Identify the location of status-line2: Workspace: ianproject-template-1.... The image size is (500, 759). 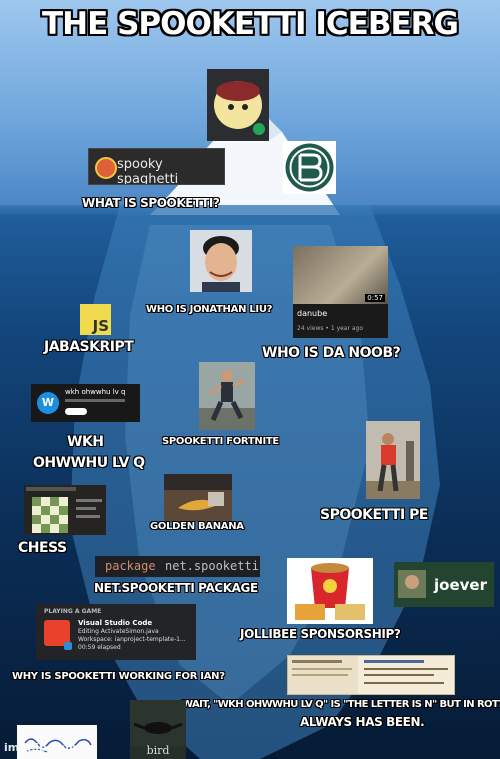
(132, 639).